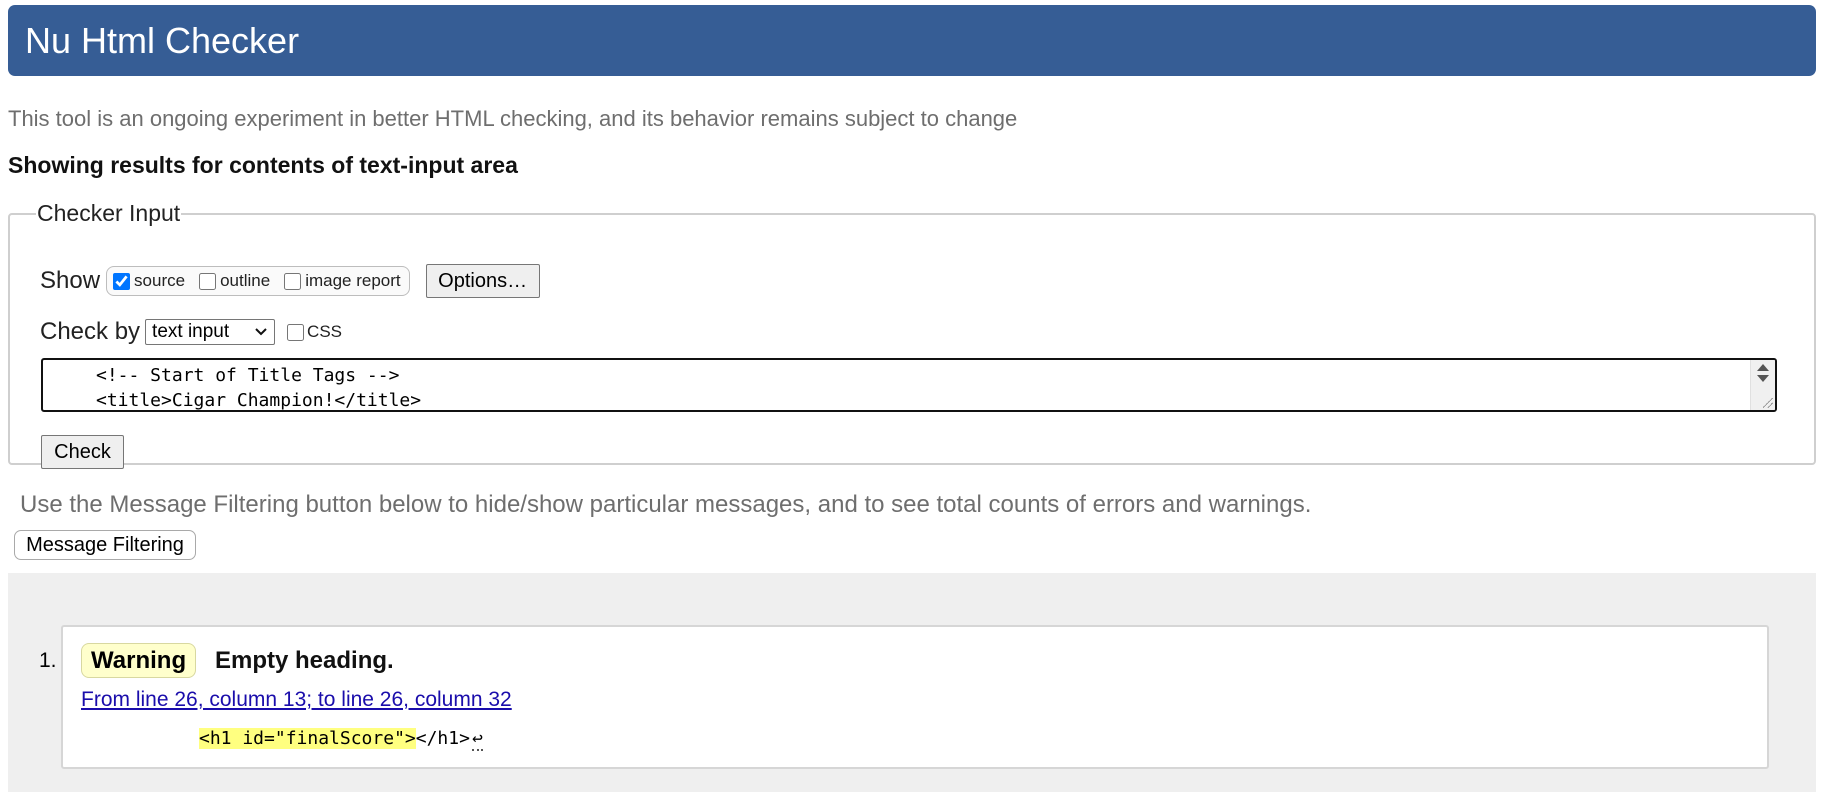 The width and height of the screenshot is (1828, 792). I want to click on show-options-group: source outline image report, so click(258, 281).